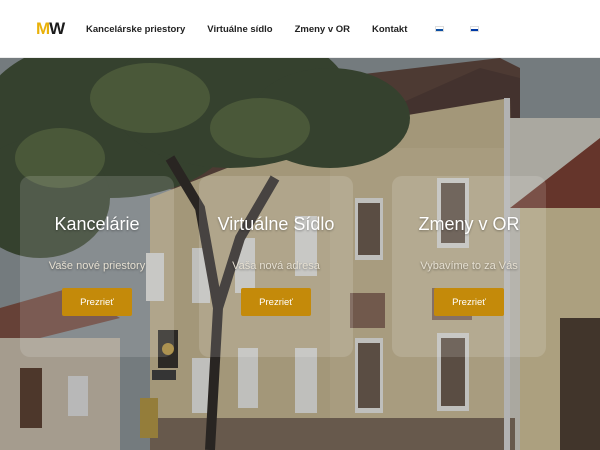 This screenshot has height=450, width=600. Describe the element at coordinates (239, 29) in the screenshot. I see `nav-item-virtualne-sidlo: Virtuálne sídlo` at that location.